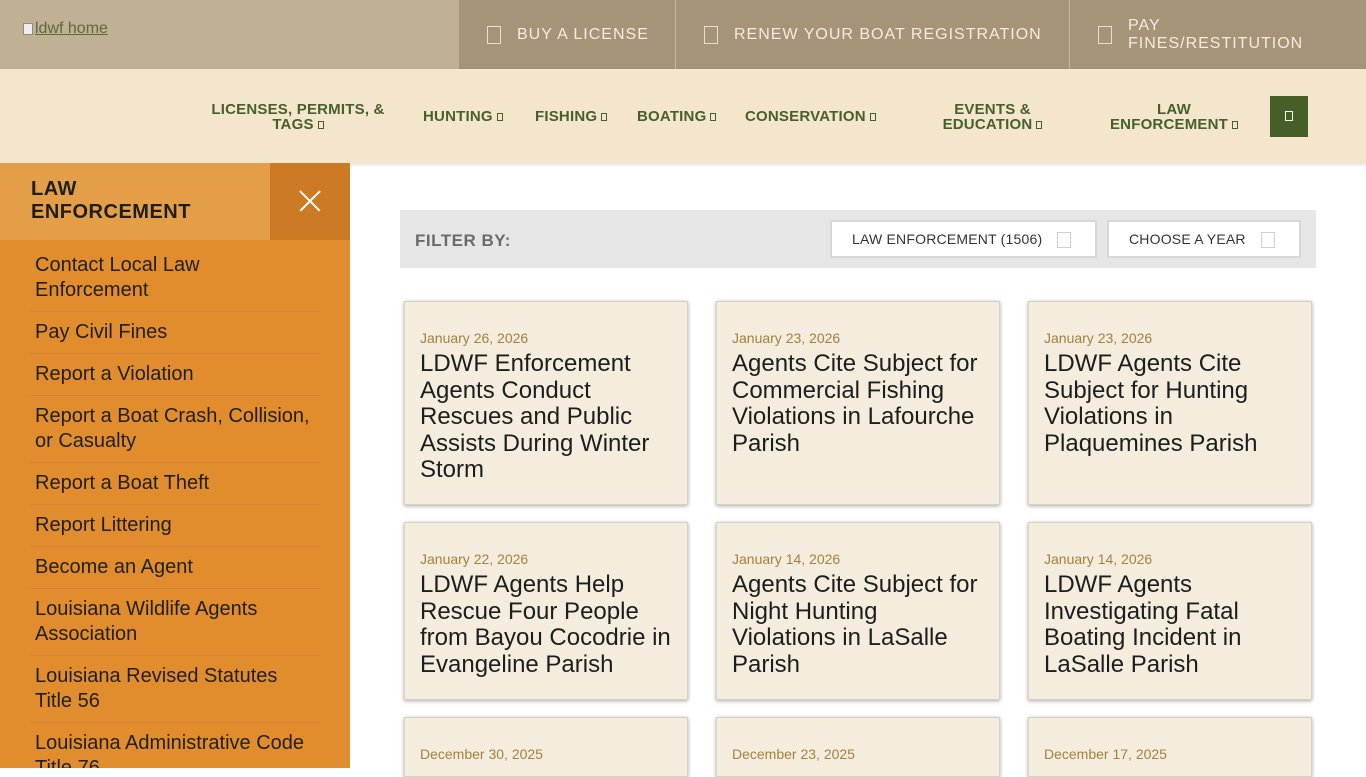 This screenshot has width=1366, height=777. I want to click on boat-icon, so click(711, 34).